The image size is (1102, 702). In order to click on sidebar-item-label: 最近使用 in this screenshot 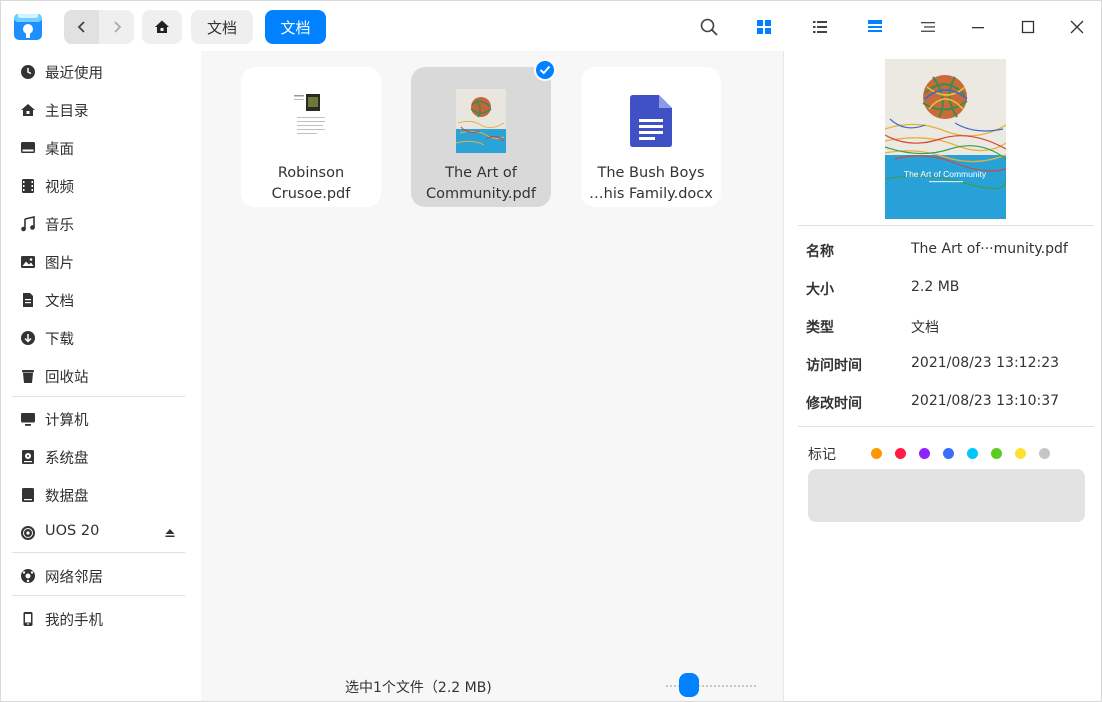, I will do `click(74, 74)`.